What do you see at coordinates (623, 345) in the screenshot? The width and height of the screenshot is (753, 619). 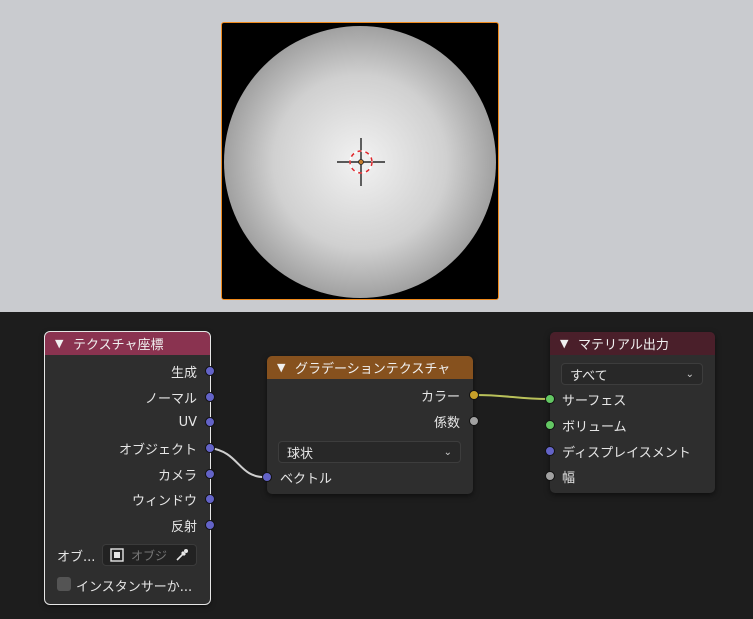 I see `node-title: マテリアル出力` at bounding box center [623, 345].